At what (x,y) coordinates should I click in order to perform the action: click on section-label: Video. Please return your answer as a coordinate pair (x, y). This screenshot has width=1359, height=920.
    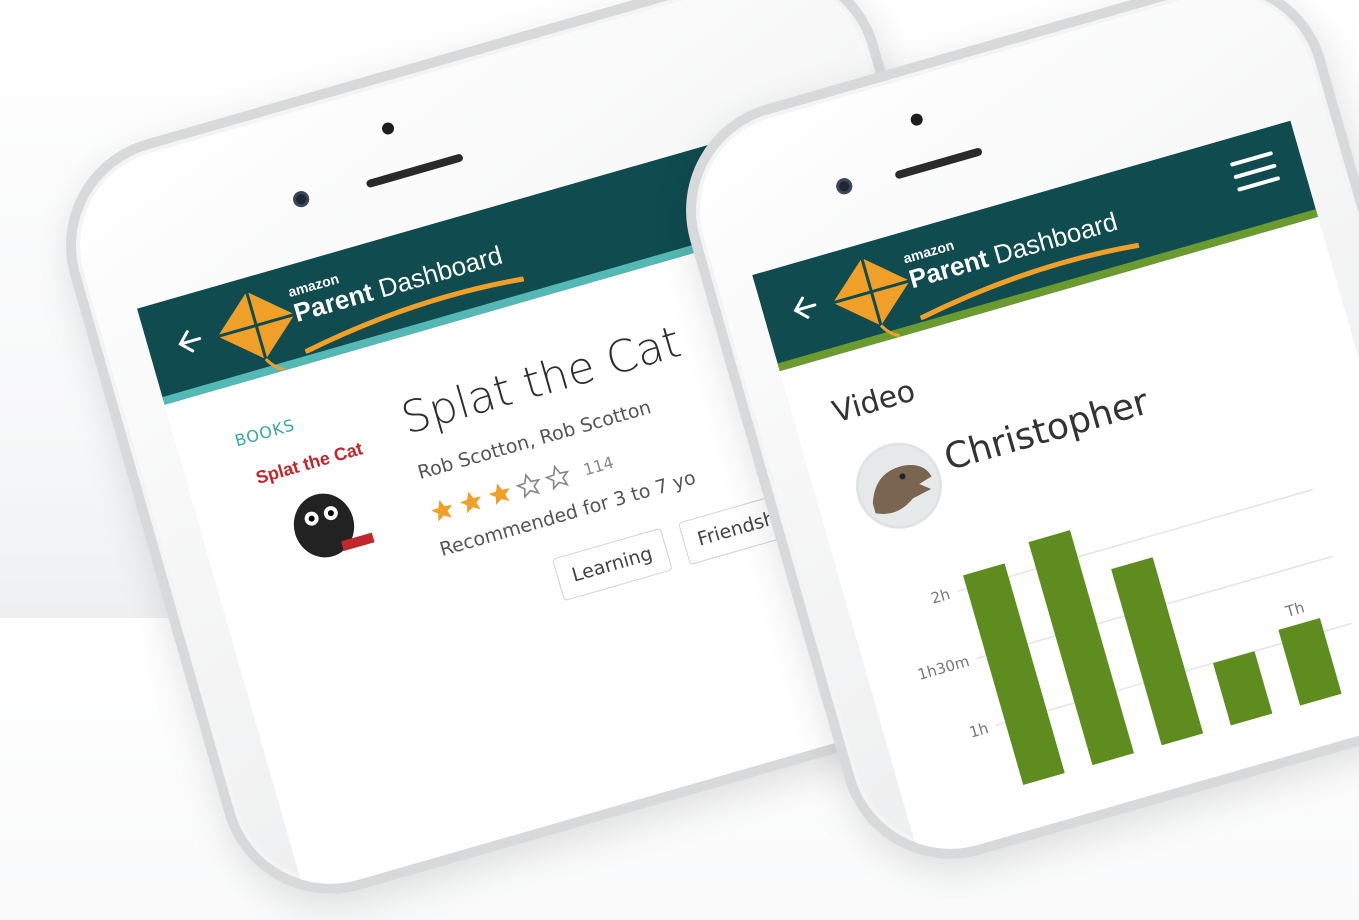
    Looking at the image, I should click on (874, 402).